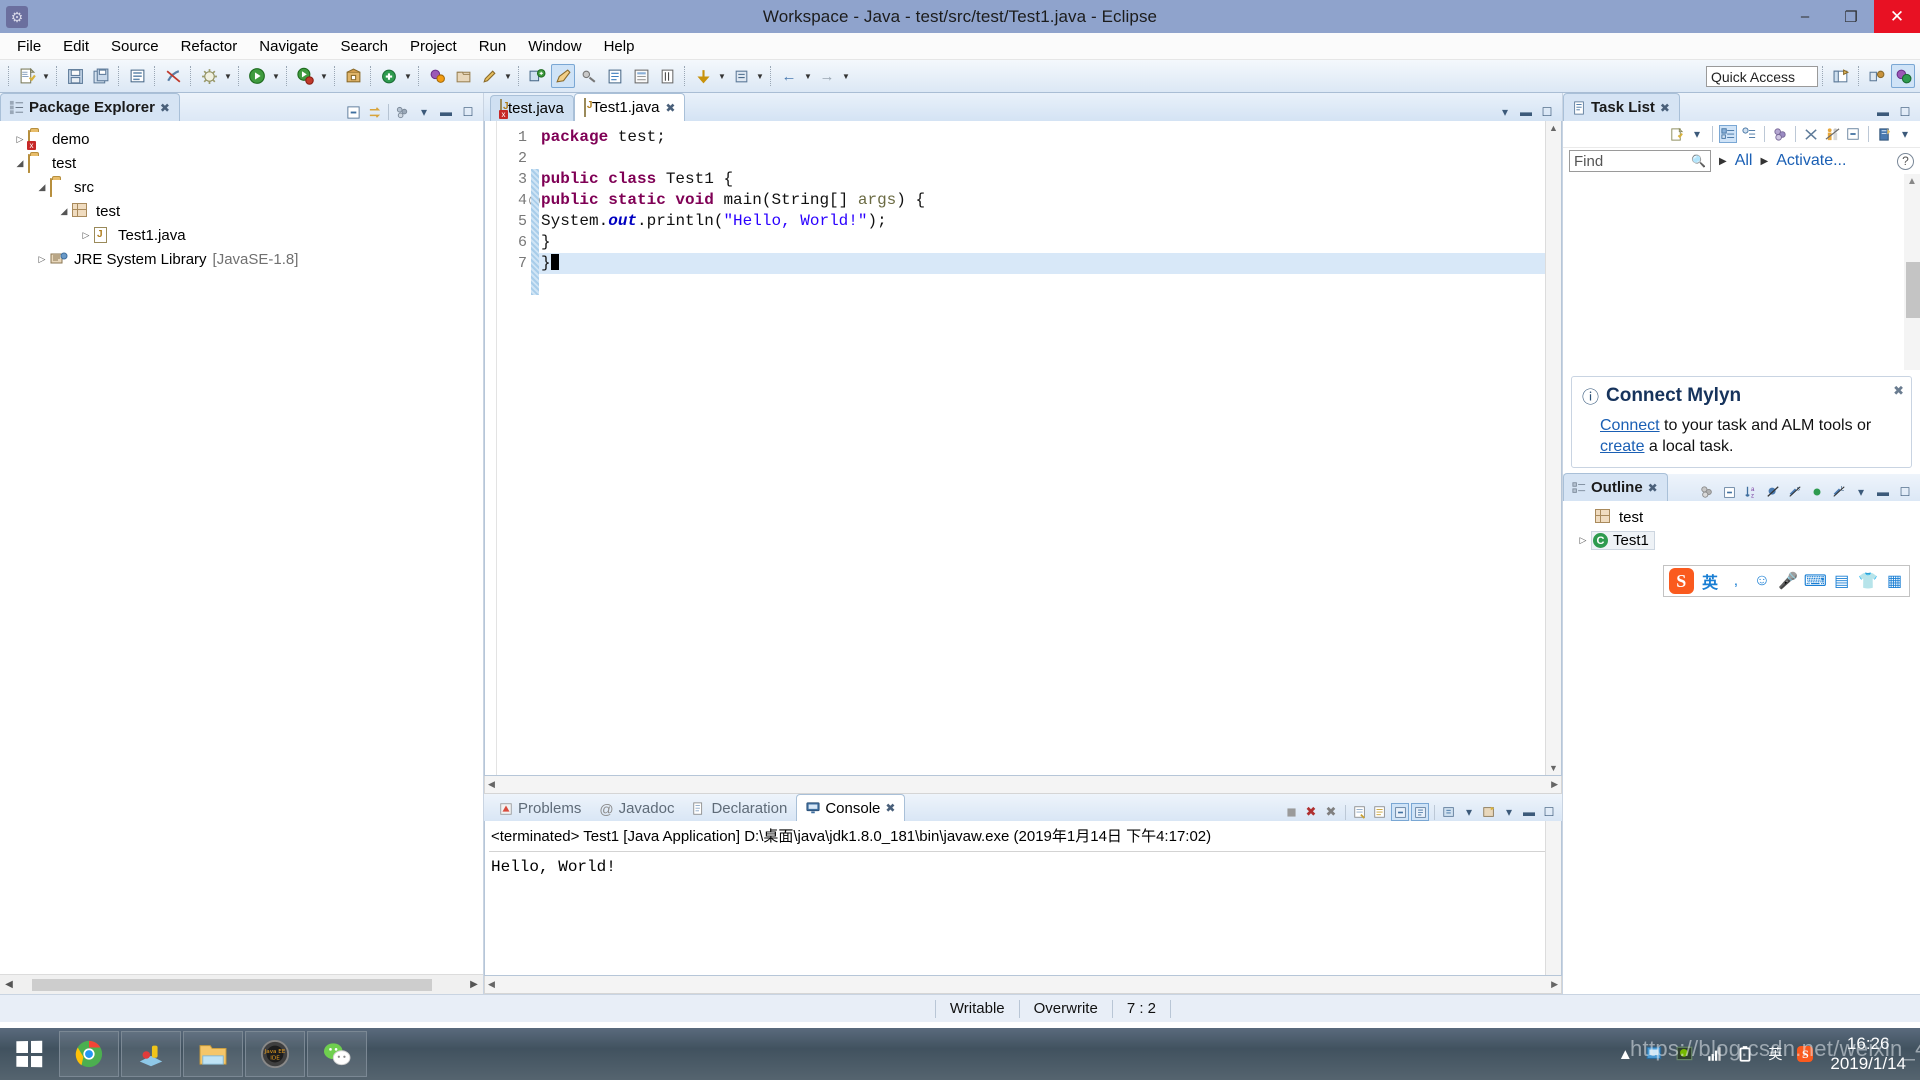 The image size is (1920, 1080). What do you see at coordinates (1676, 134) in the screenshot?
I see `new-task-icon` at bounding box center [1676, 134].